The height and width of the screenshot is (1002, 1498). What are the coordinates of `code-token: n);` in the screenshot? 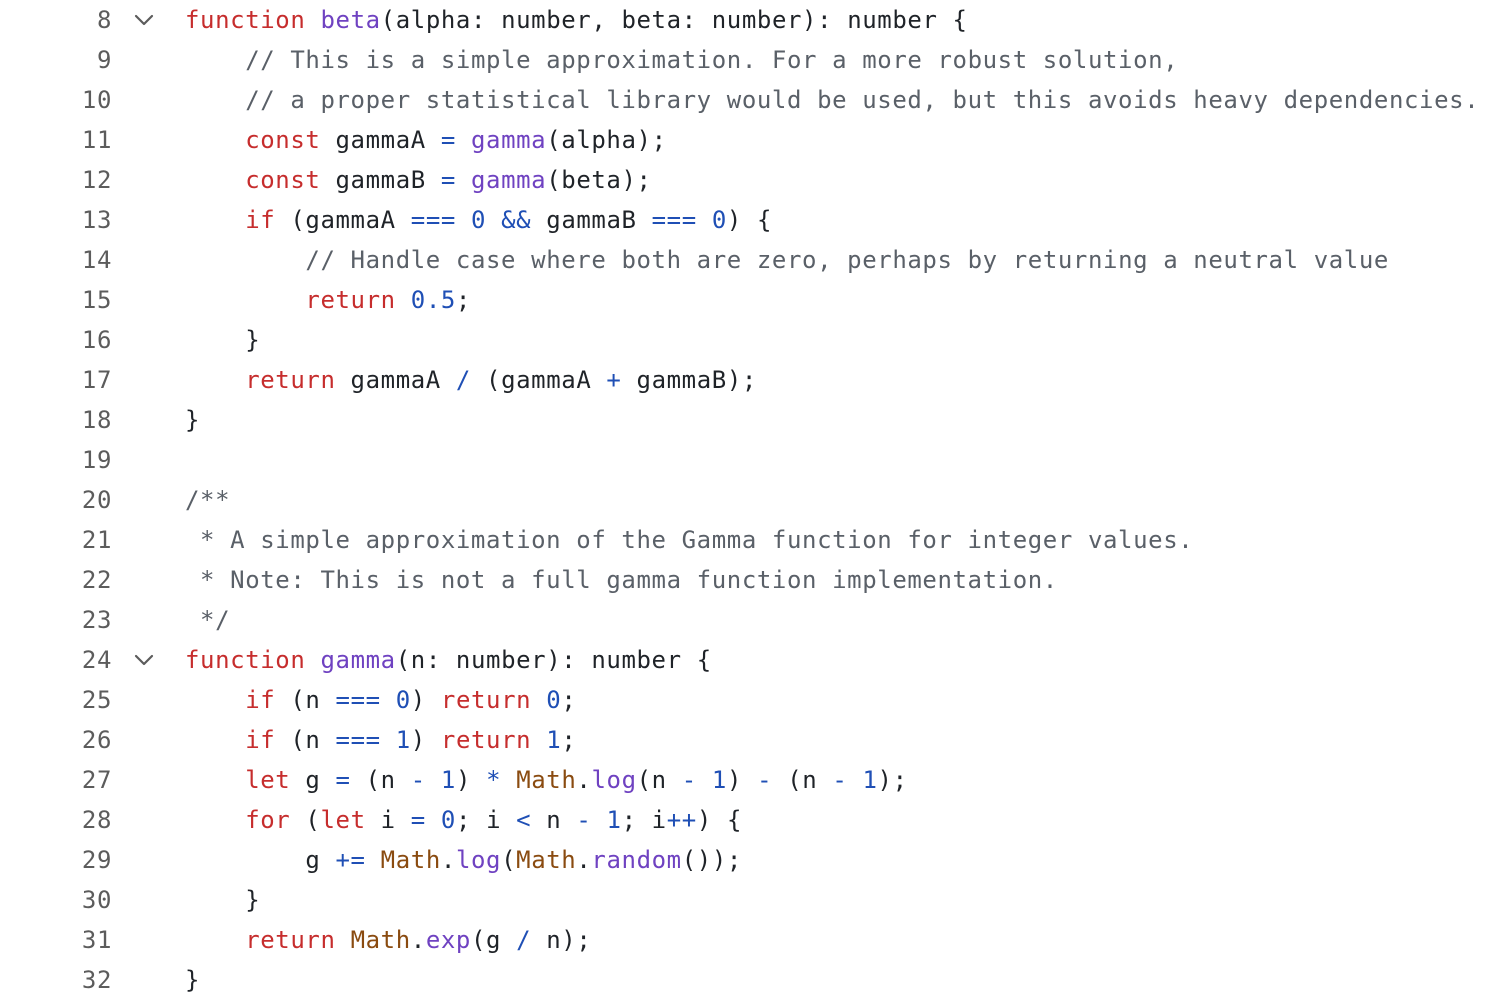 It's located at (561, 940).